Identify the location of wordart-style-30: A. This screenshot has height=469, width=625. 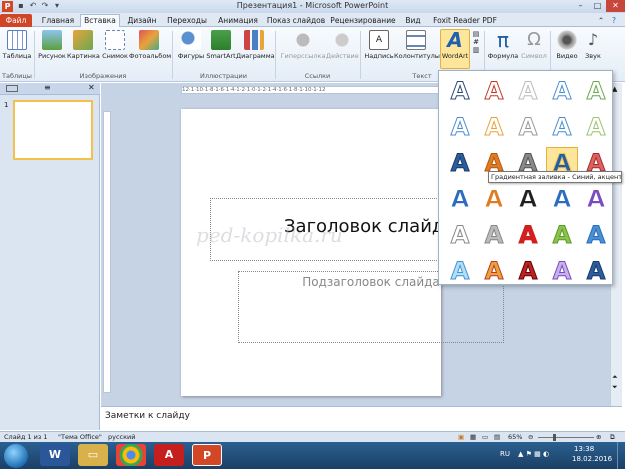
(596, 271).